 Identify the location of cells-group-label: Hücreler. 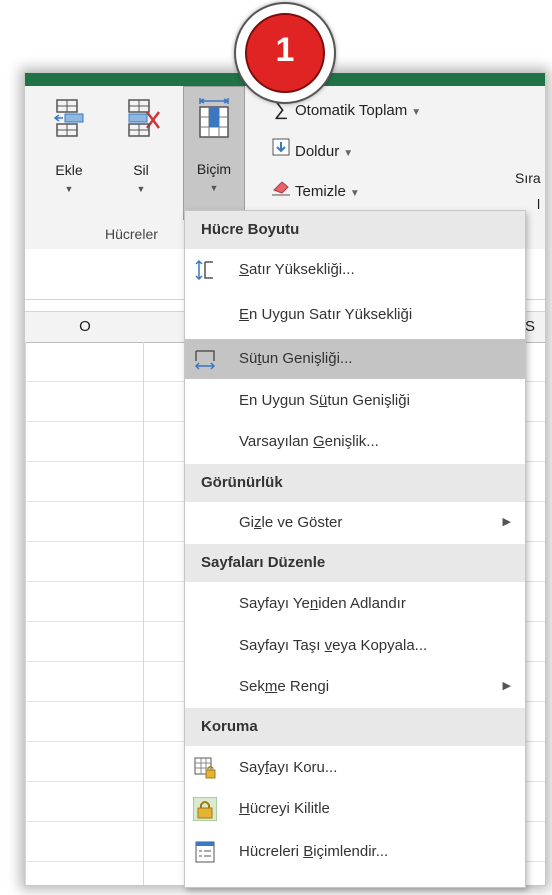
(131, 234).